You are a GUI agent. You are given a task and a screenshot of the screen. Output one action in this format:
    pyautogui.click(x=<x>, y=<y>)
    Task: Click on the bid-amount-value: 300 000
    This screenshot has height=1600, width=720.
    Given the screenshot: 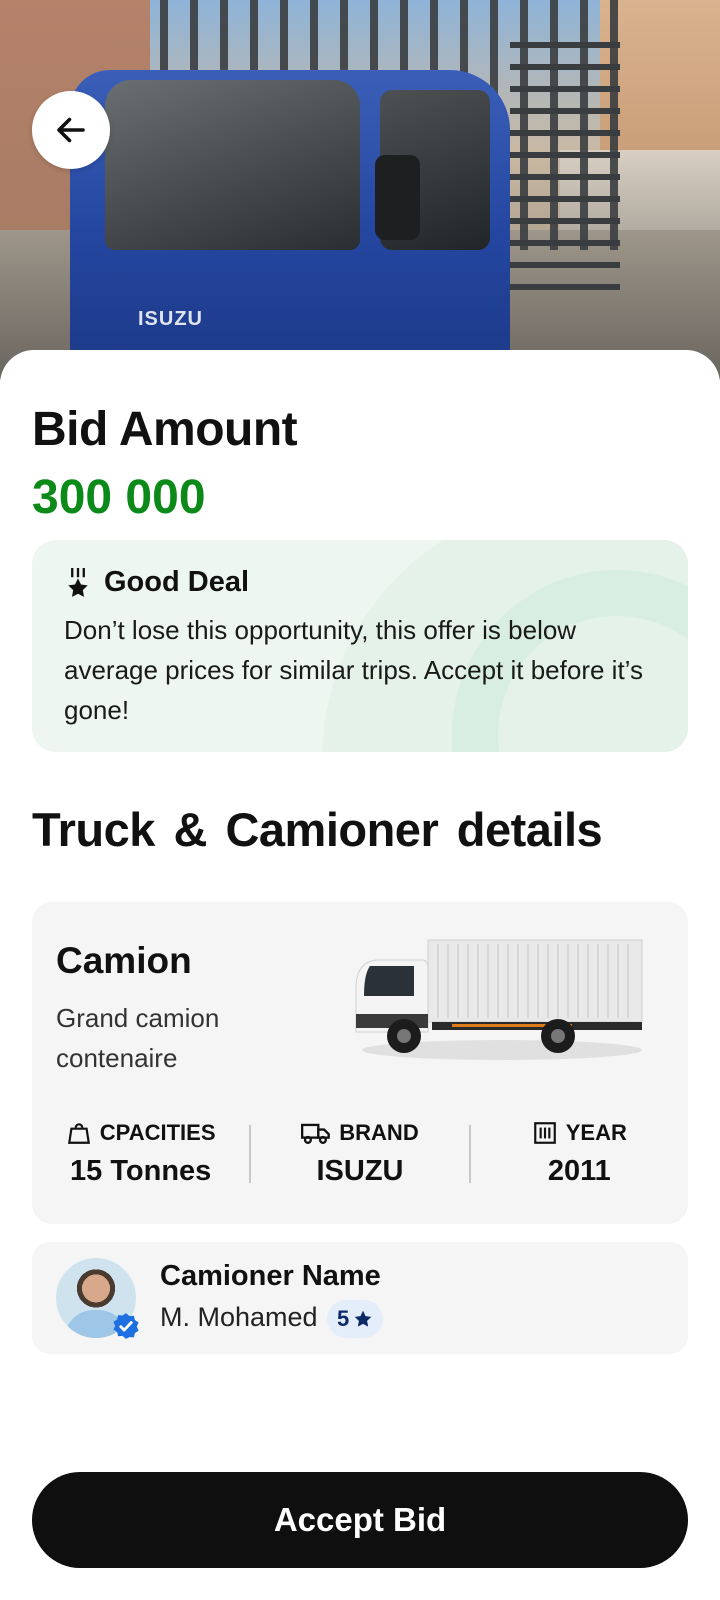 What is the action you would take?
    pyautogui.click(x=119, y=497)
    